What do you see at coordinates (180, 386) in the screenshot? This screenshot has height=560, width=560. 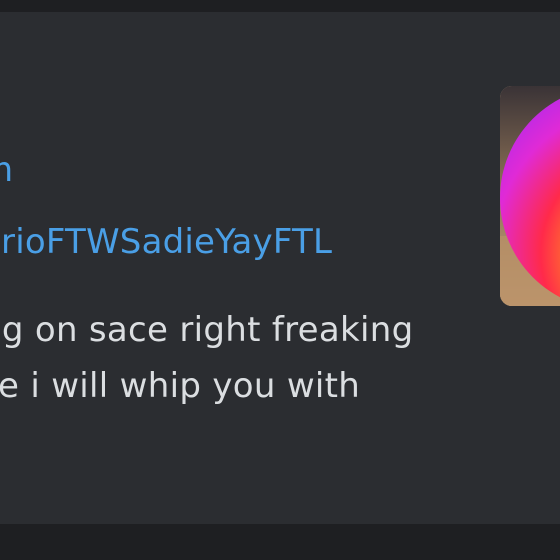 I see `embed-description-line-2: se i will whip you with` at bounding box center [180, 386].